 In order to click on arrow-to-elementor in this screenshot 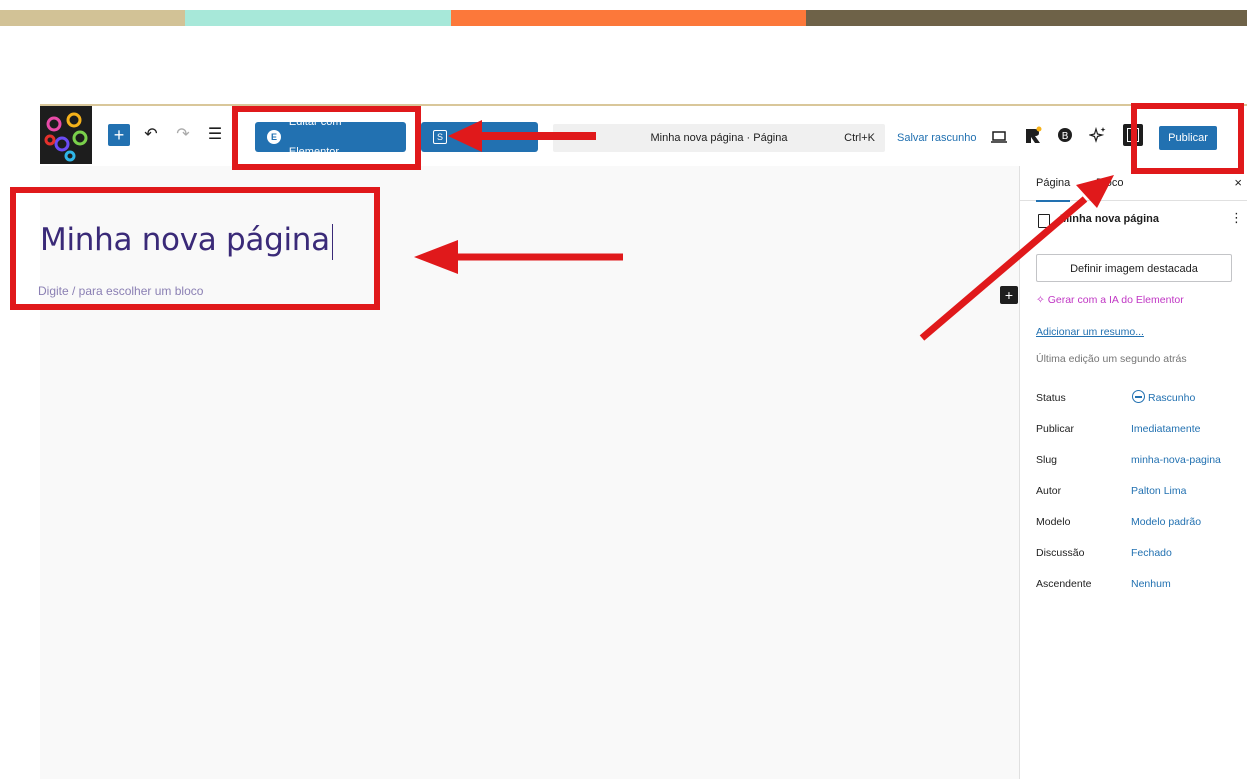, I will do `click(522, 136)`.